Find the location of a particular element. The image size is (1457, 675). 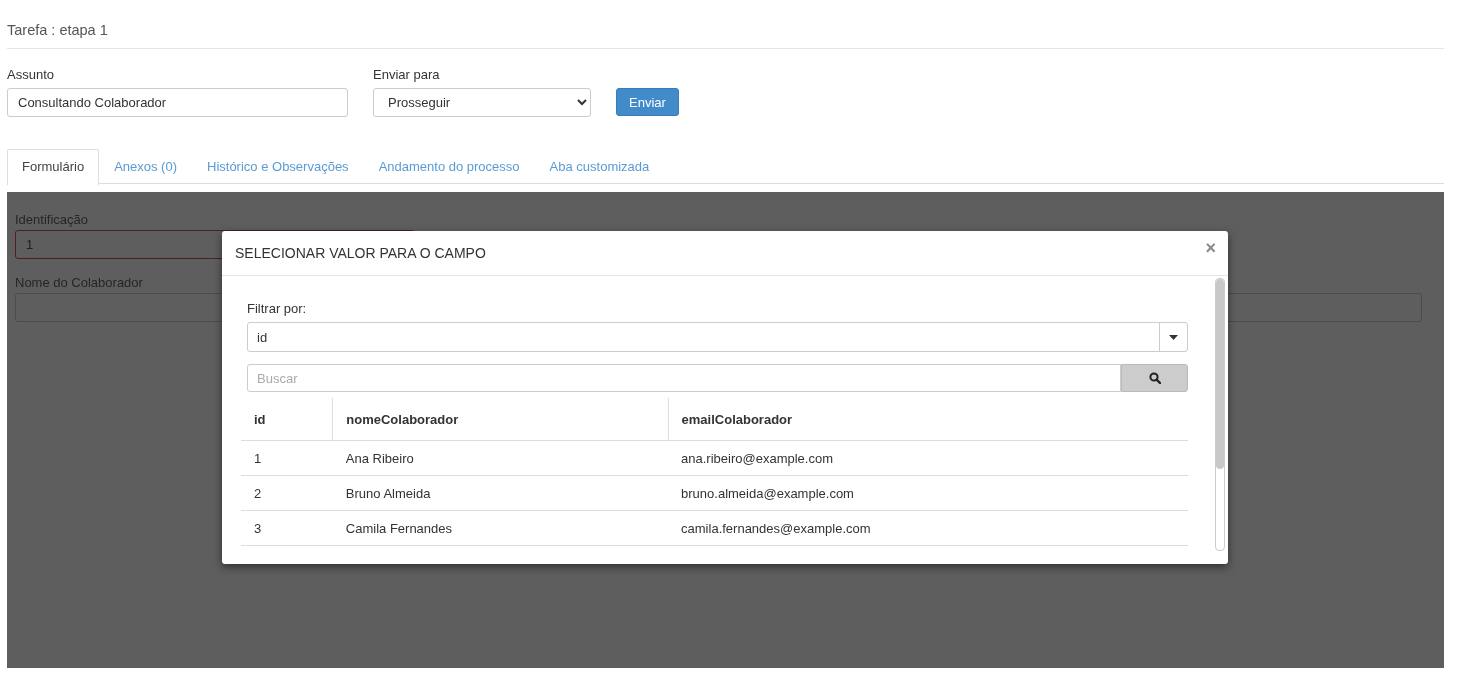

search-icon is located at coordinates (1154, 378).